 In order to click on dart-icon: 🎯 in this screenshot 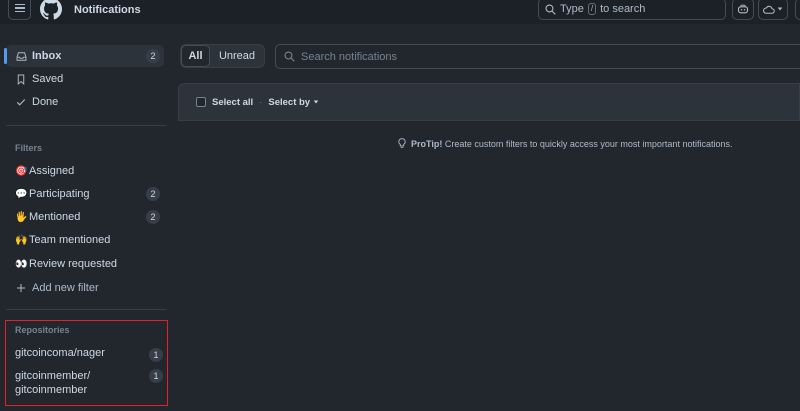, I will do `click(21, 171)`.